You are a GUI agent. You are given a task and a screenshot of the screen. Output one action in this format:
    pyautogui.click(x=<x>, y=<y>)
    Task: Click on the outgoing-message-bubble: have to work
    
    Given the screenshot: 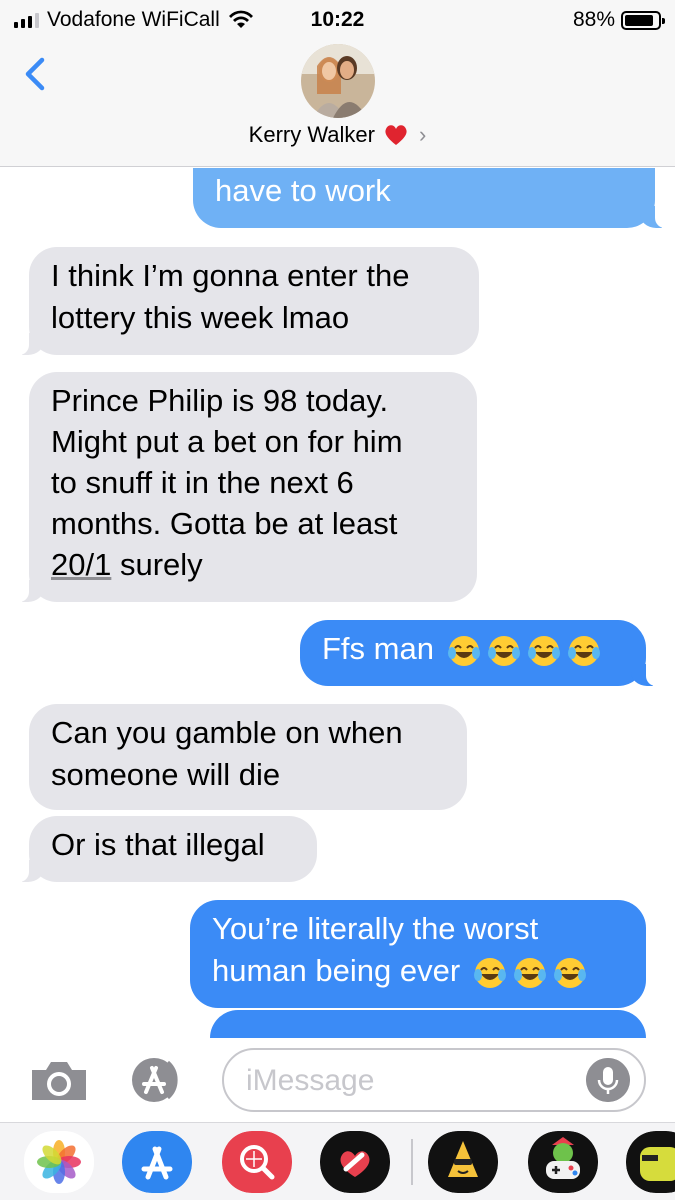 What is the action you would take?
    pyautogui.click(x=431, y=198)
    